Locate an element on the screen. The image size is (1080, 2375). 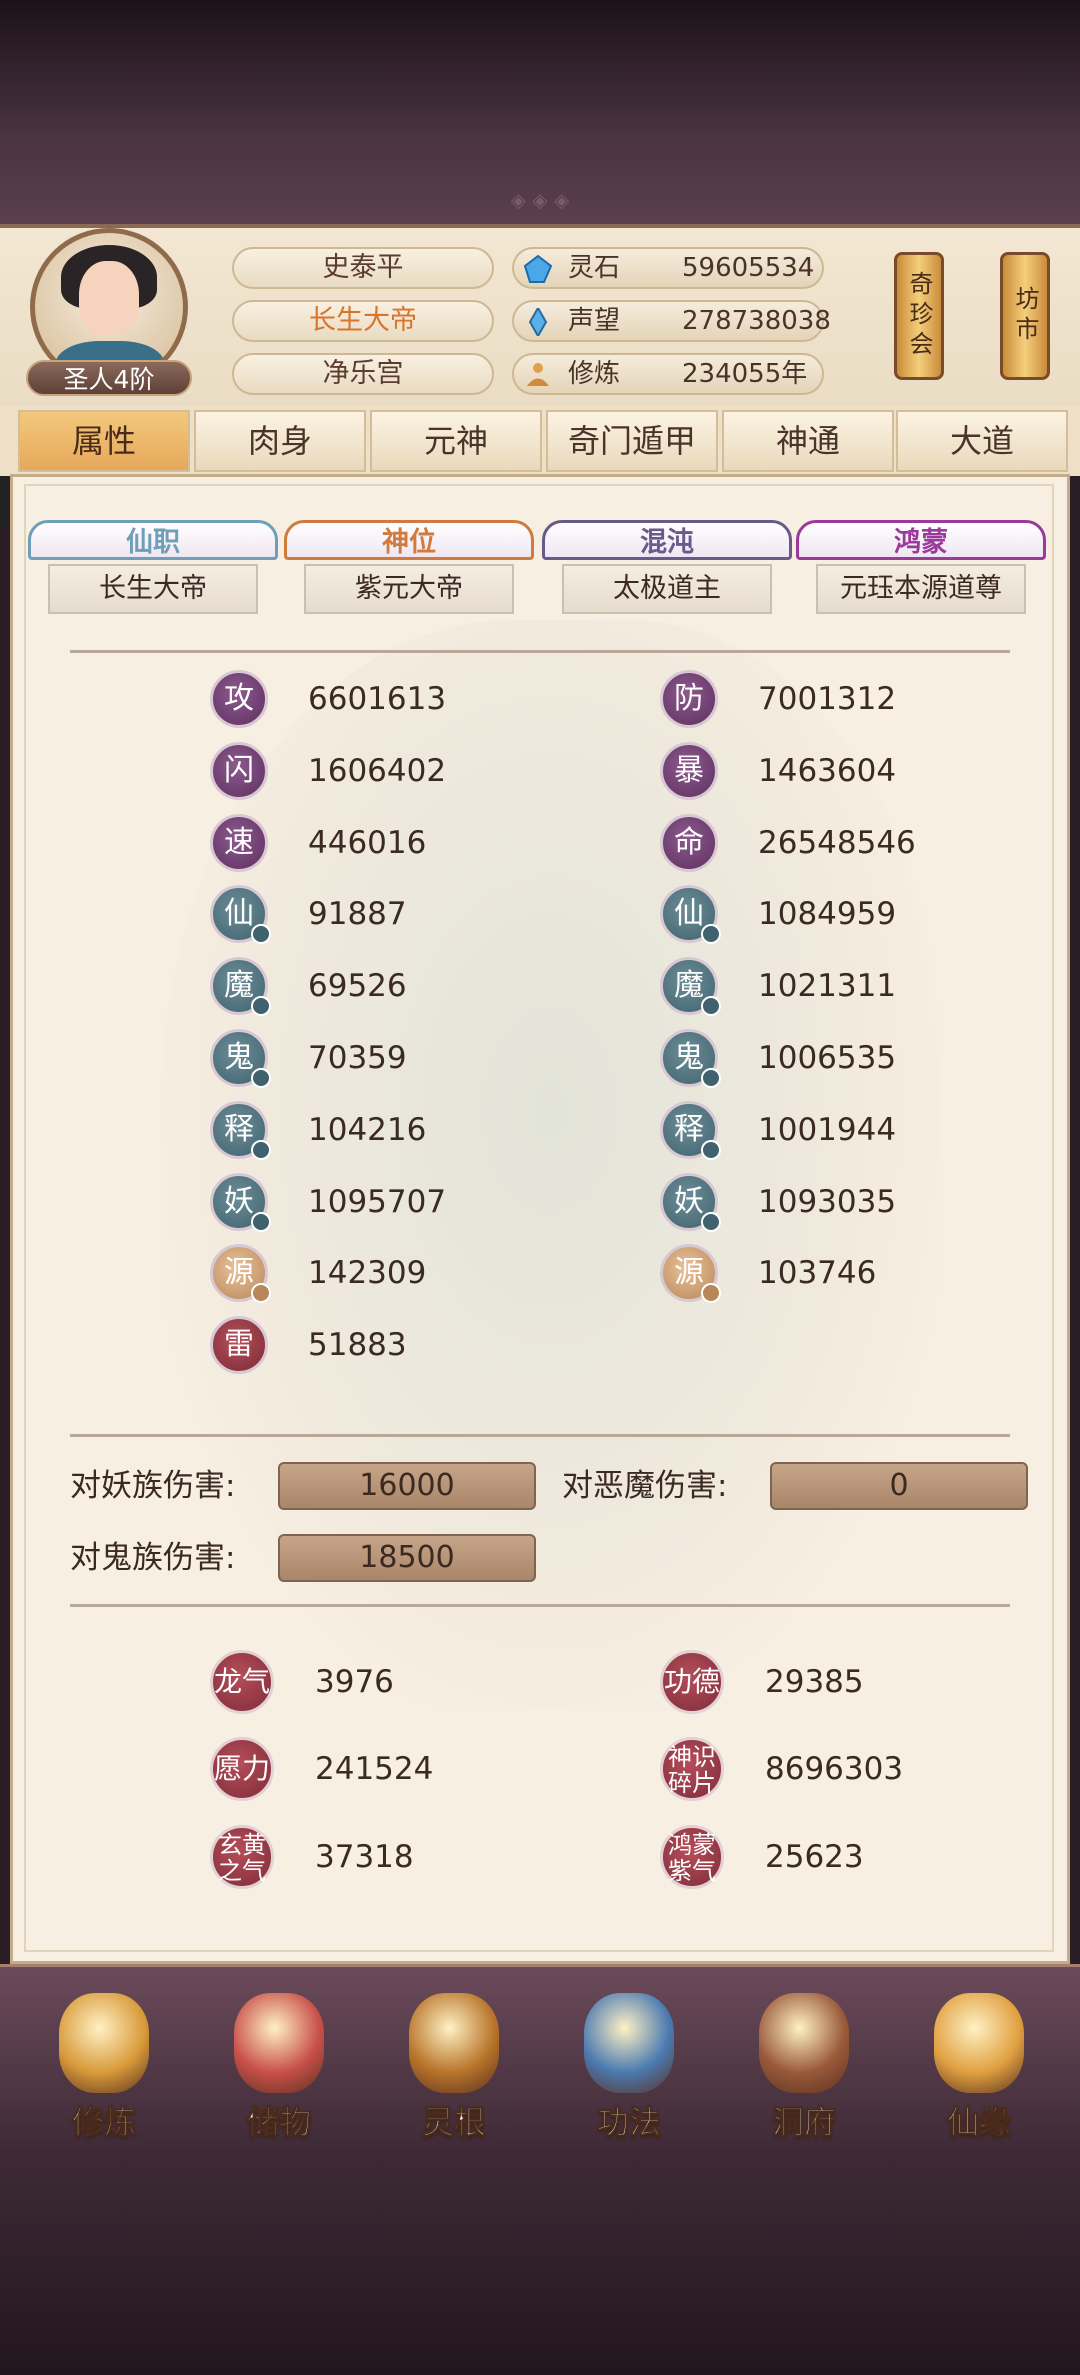
stat-char: 仙 is located at coordinates (689, 914).